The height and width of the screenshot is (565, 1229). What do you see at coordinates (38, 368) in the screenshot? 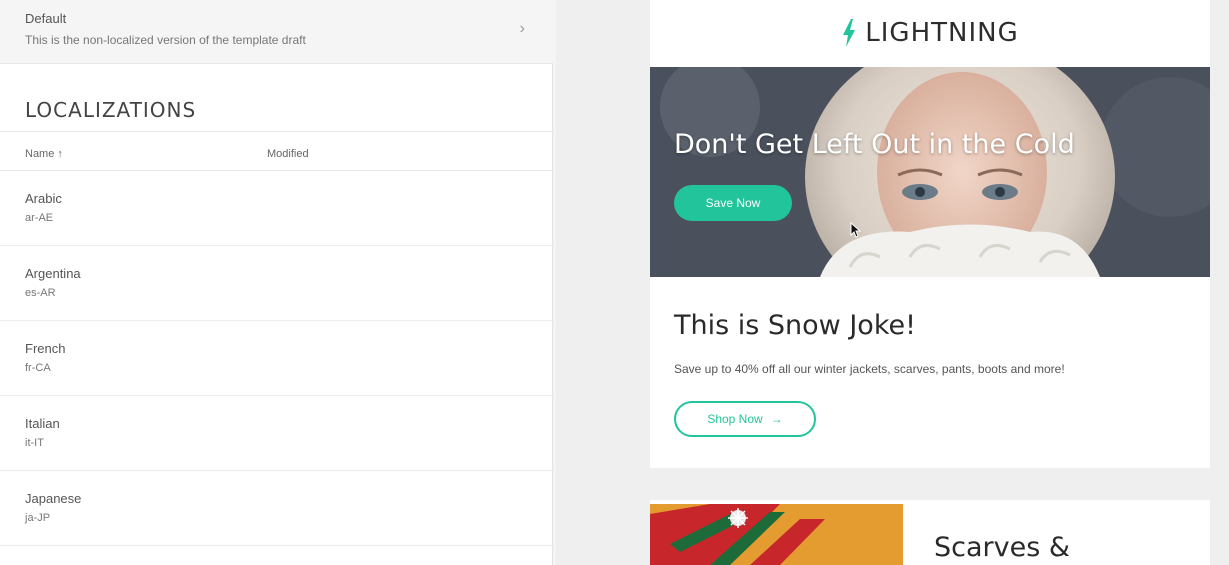
I see `localization-code: fr-CA` at bounding box center [38, 368].